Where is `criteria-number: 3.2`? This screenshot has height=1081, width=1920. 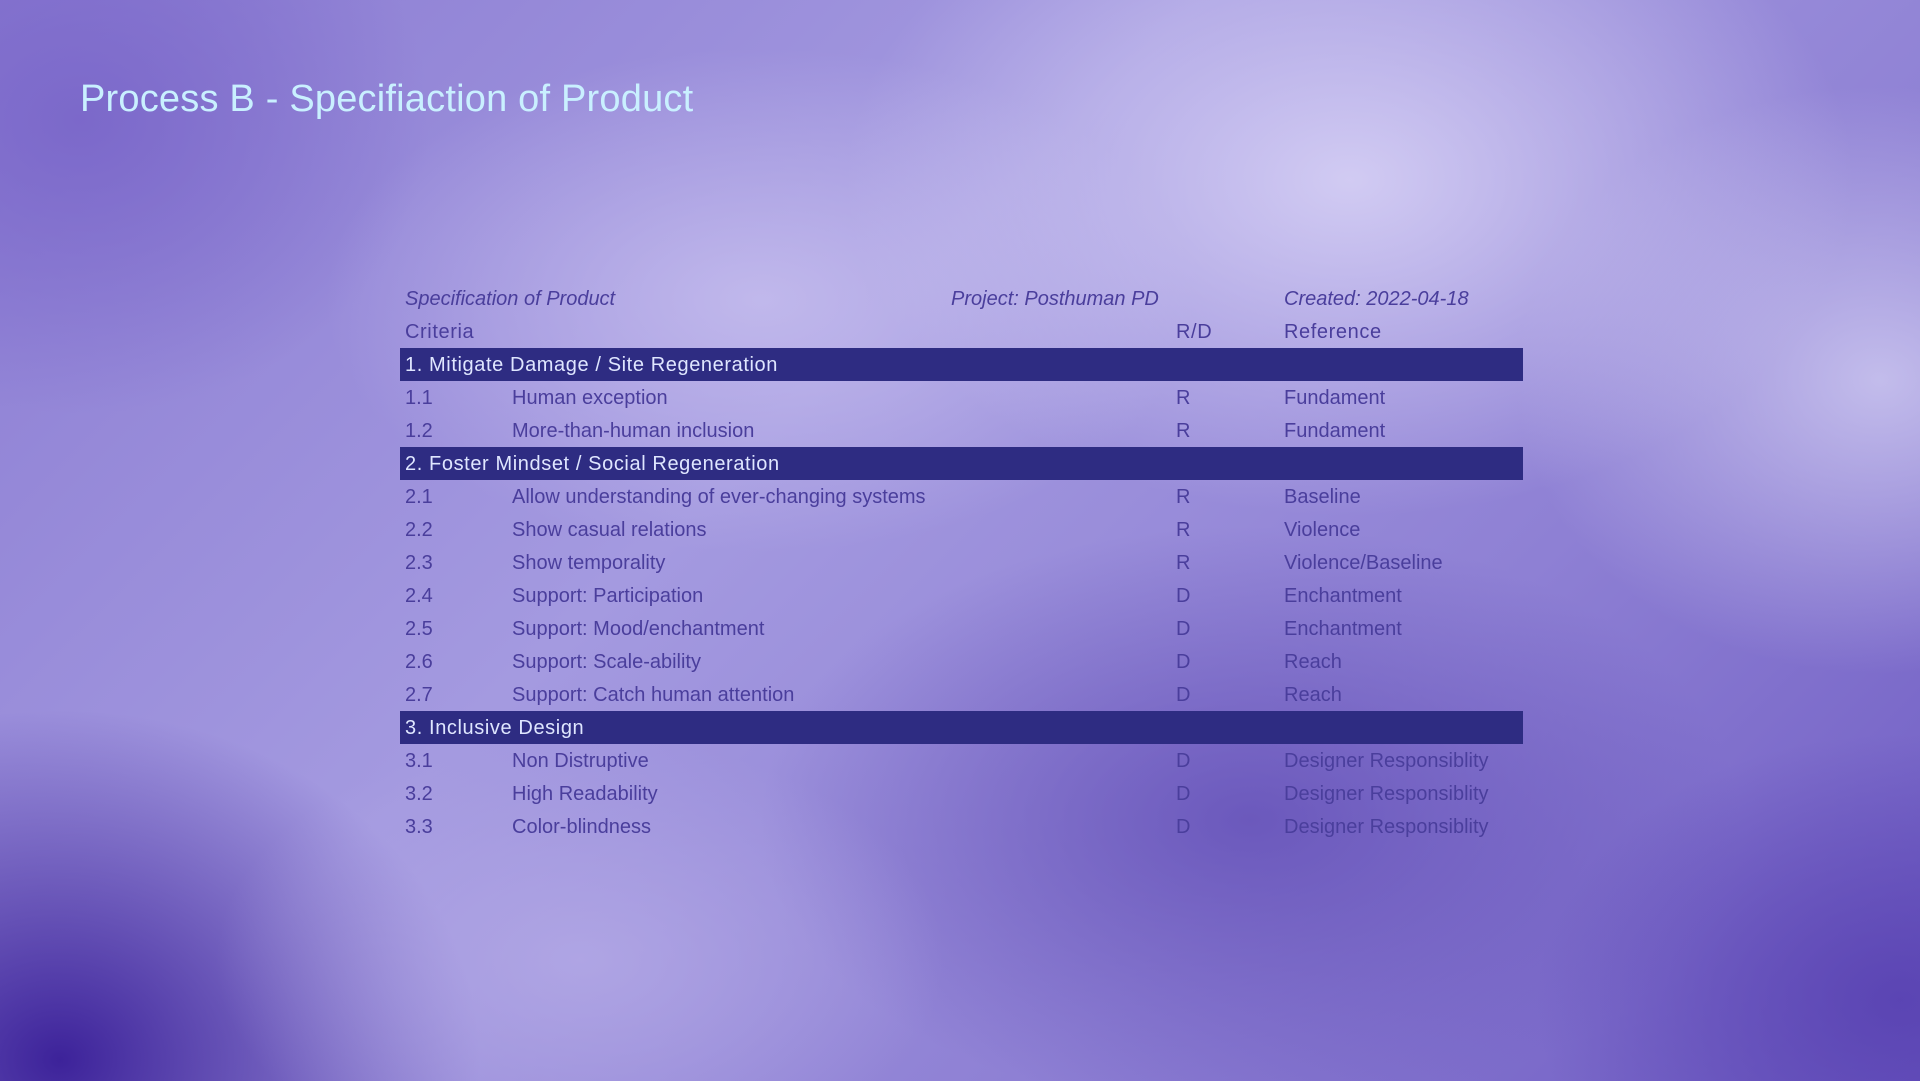 criteria-number: 3.2 is located at coordinates (419, 793).